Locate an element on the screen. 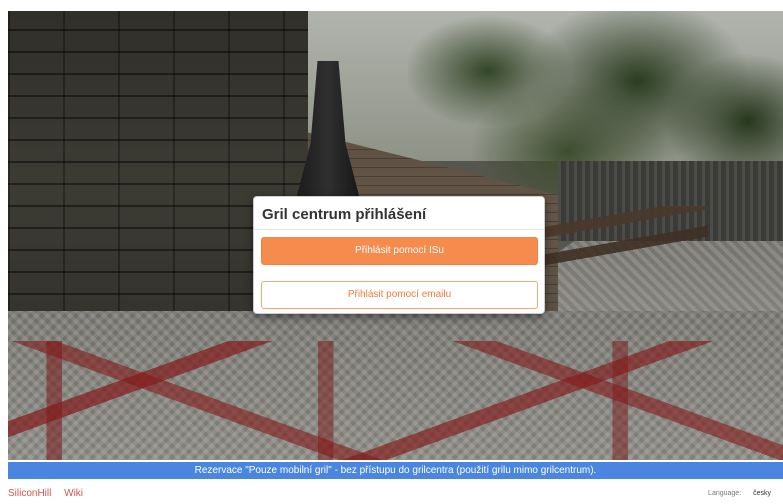 The width and height of the screenshot is (783, 504). login-isu-button: Přihlásit pomocí ISu is located at coordinates (399, 251).